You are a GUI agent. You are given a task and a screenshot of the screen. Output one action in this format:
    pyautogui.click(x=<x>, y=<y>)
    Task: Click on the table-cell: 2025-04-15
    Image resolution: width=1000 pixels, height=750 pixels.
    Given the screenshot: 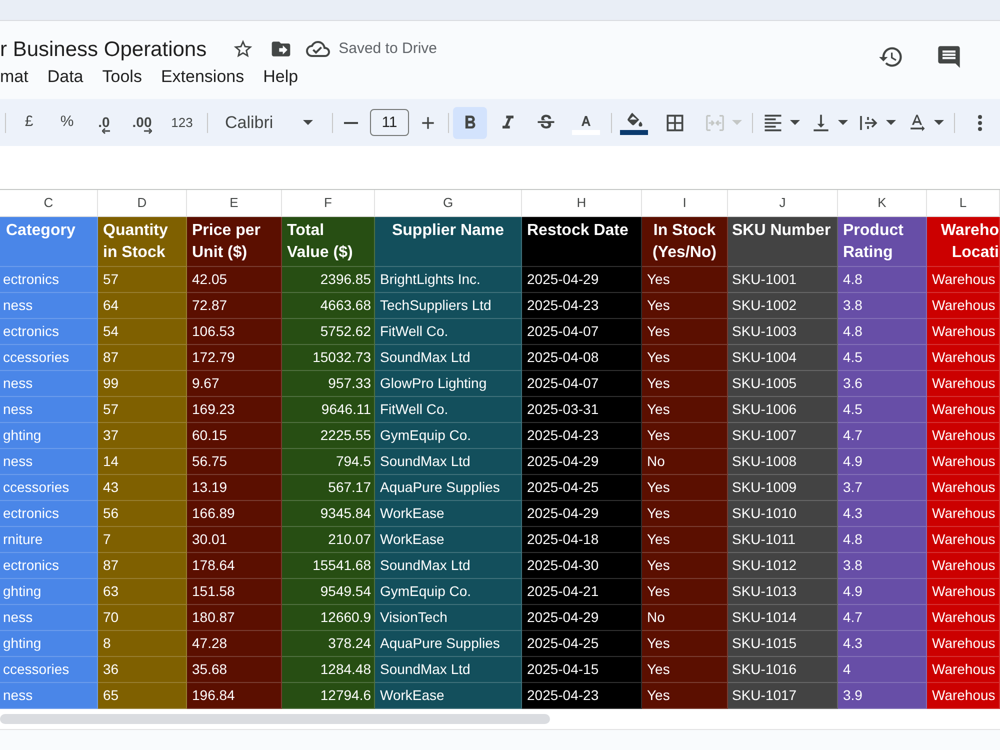 What is the action you would take?
    pyautogui.click(x=582, y=670)
    